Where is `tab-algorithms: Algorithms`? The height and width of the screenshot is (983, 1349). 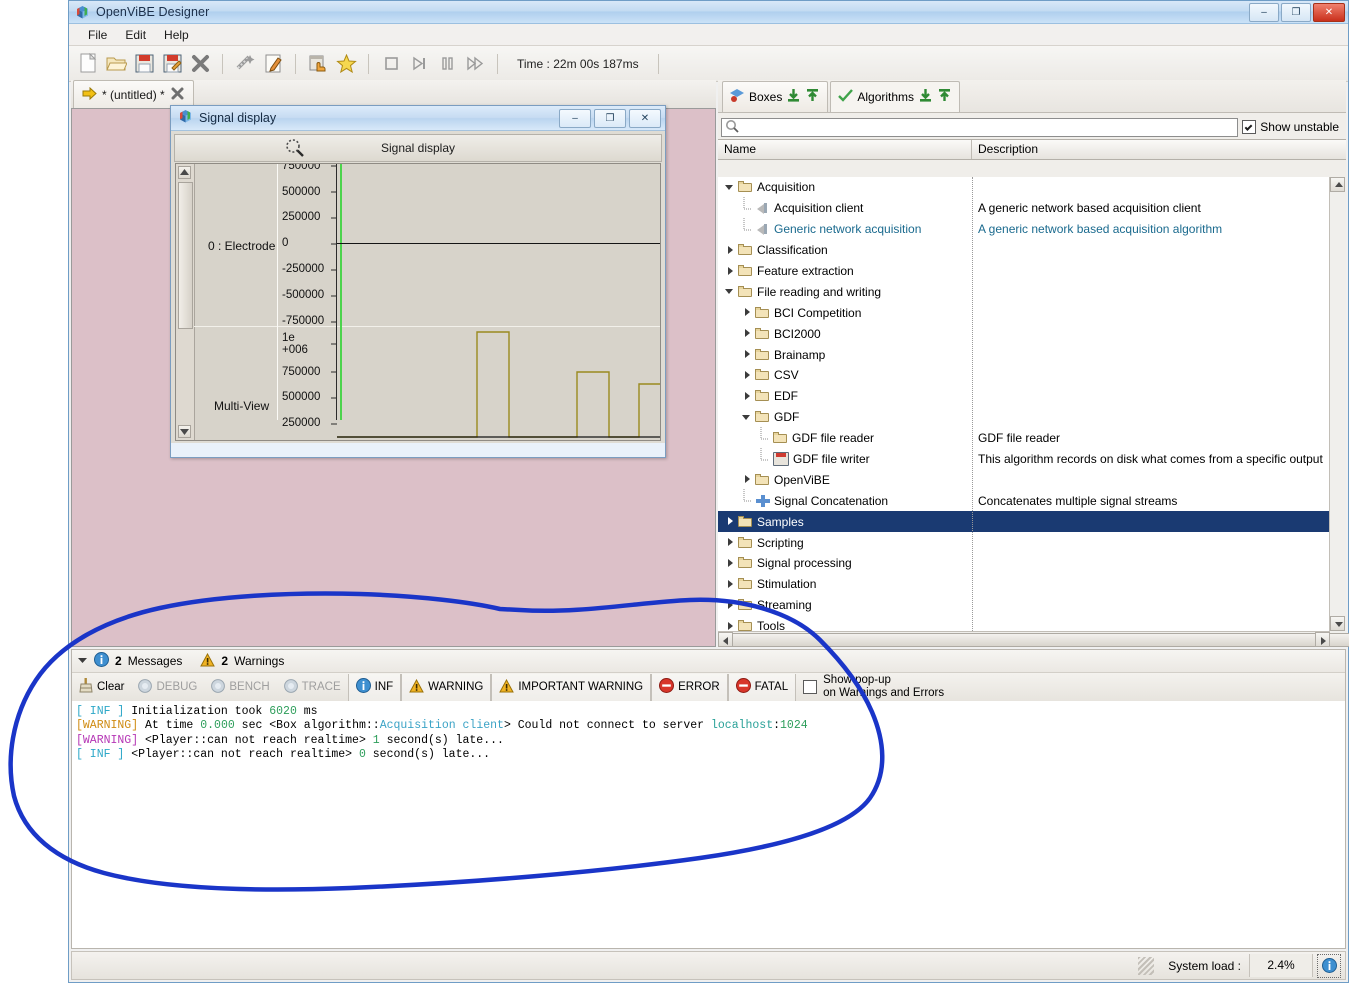
tab-algorithms: Algorithms is located at coordinates (895, 96).